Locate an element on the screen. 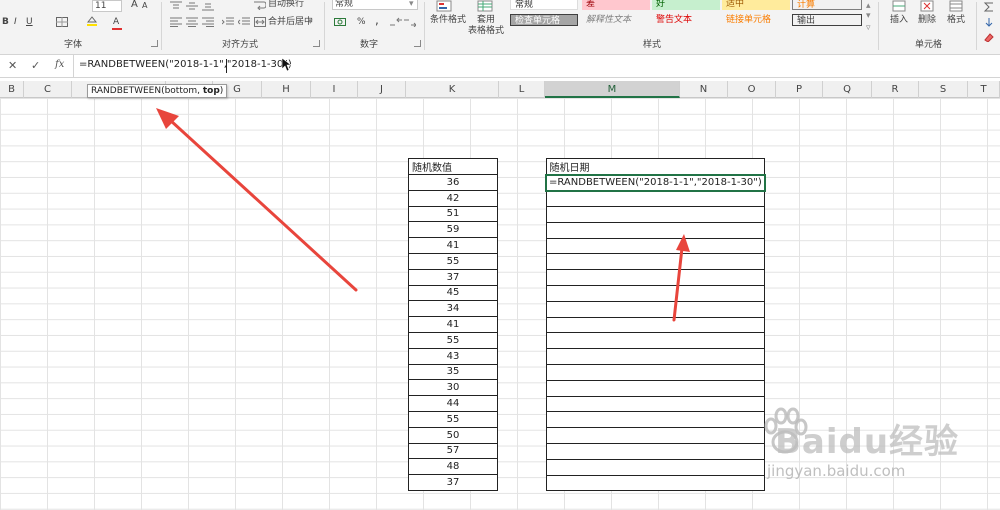 The width and height of the screenshot is (1000, 510). fill-color-icon is located at coordinates (92, 21).